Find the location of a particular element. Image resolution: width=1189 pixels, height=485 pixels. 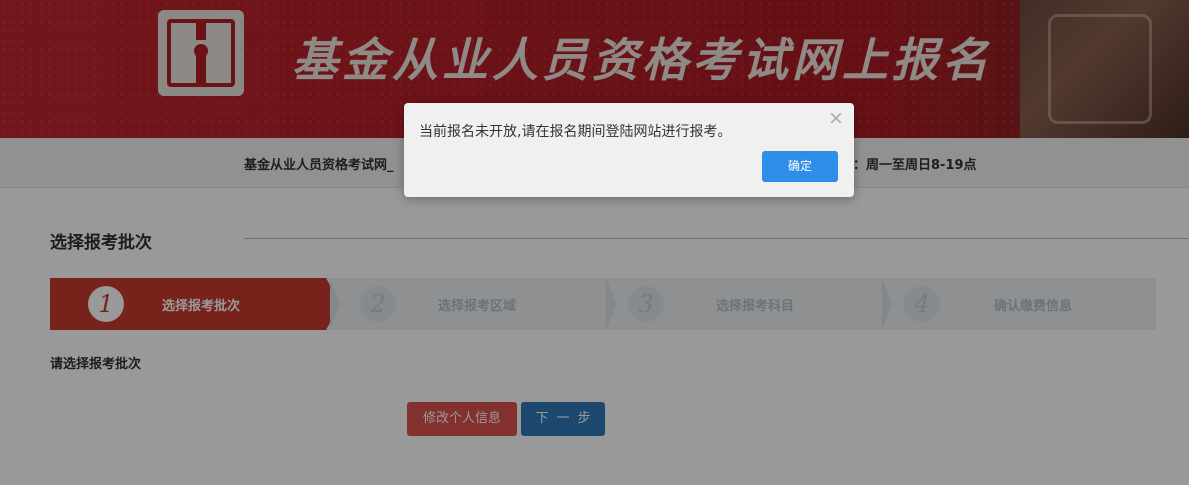

close-icon: × is located at coordinates (836, 118).